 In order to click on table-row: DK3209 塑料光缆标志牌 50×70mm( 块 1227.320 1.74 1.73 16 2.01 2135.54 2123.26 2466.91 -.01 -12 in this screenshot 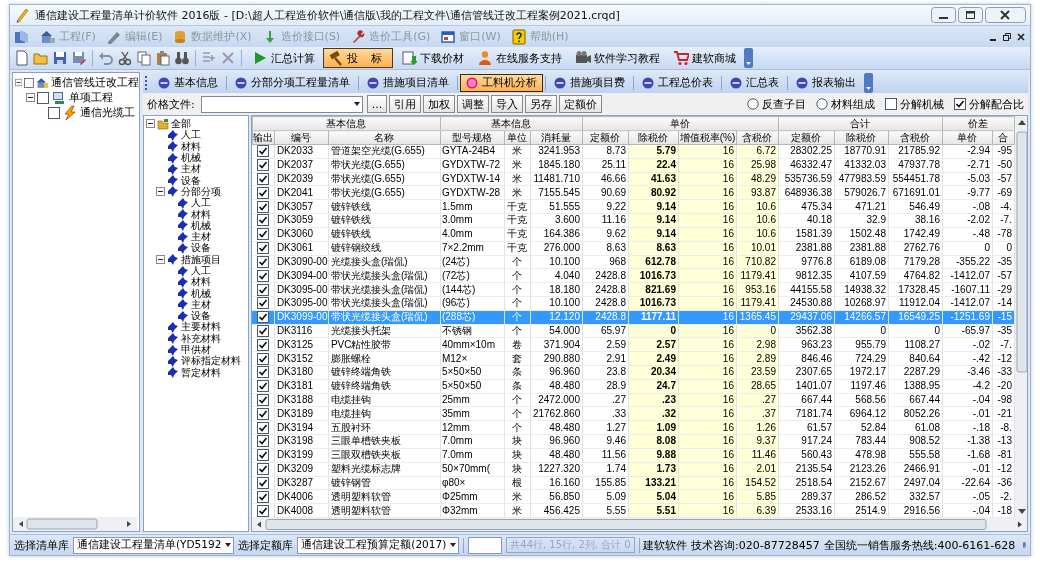, I will do `click(633, 469)`.